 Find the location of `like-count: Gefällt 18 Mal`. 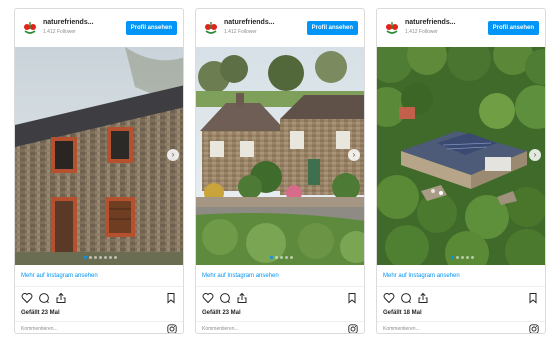

like-count: Gefällt 18 Mal is located at coordinates (402, 313).